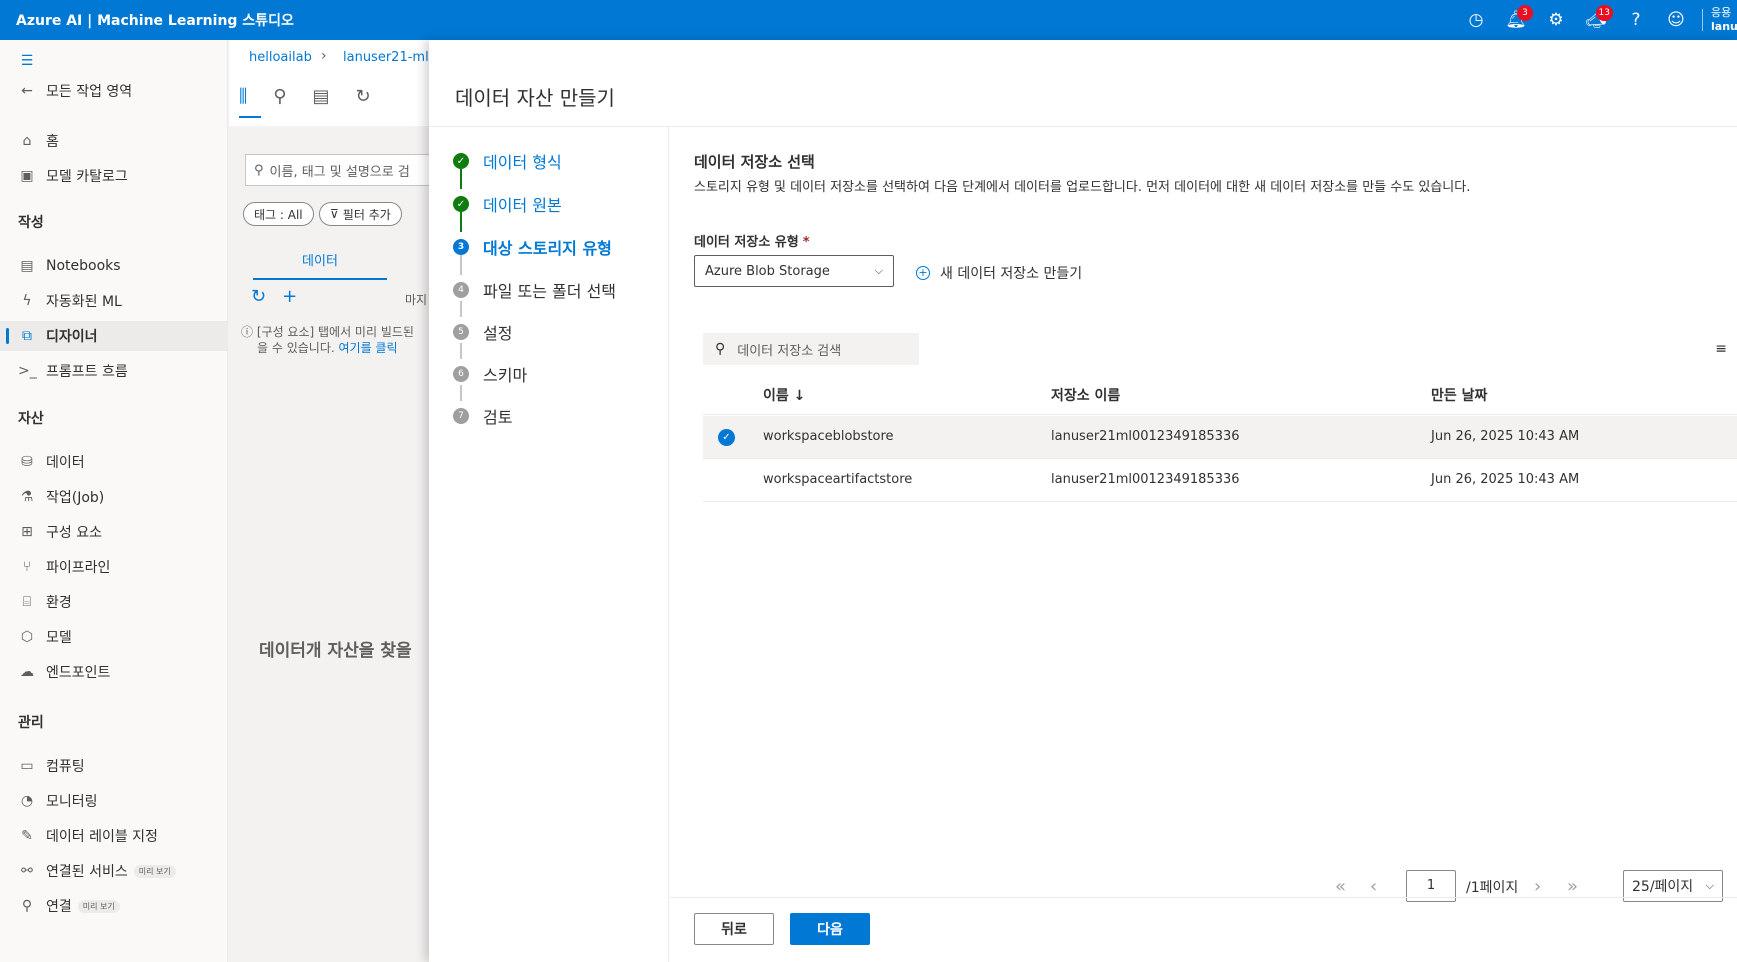  Describe the element at coordinates (59, 603) in the screenshot. I see `sidebar-item-label: 환경` at that location.